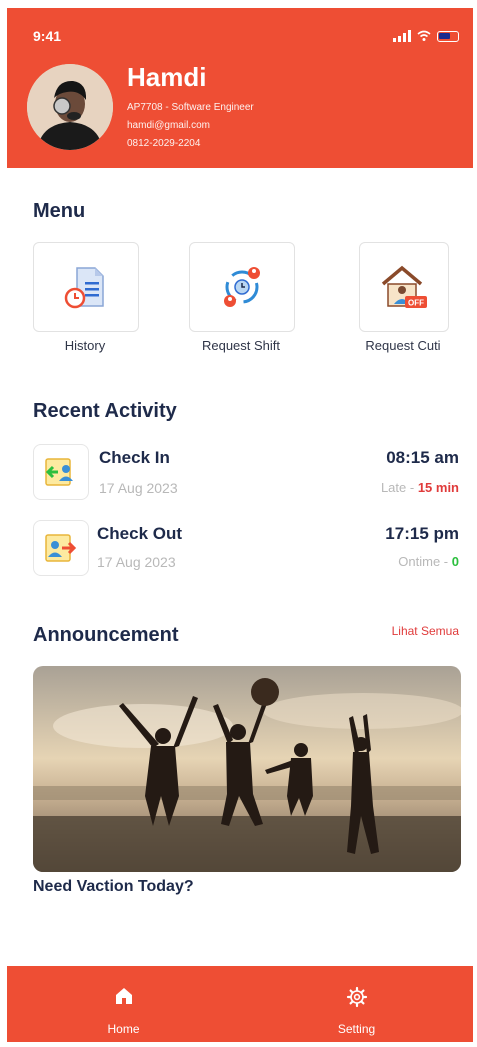  What do you see at coordinates (61, 548) in the screenshot?
I see `check-out-icon` at bounding box center [61, 548].